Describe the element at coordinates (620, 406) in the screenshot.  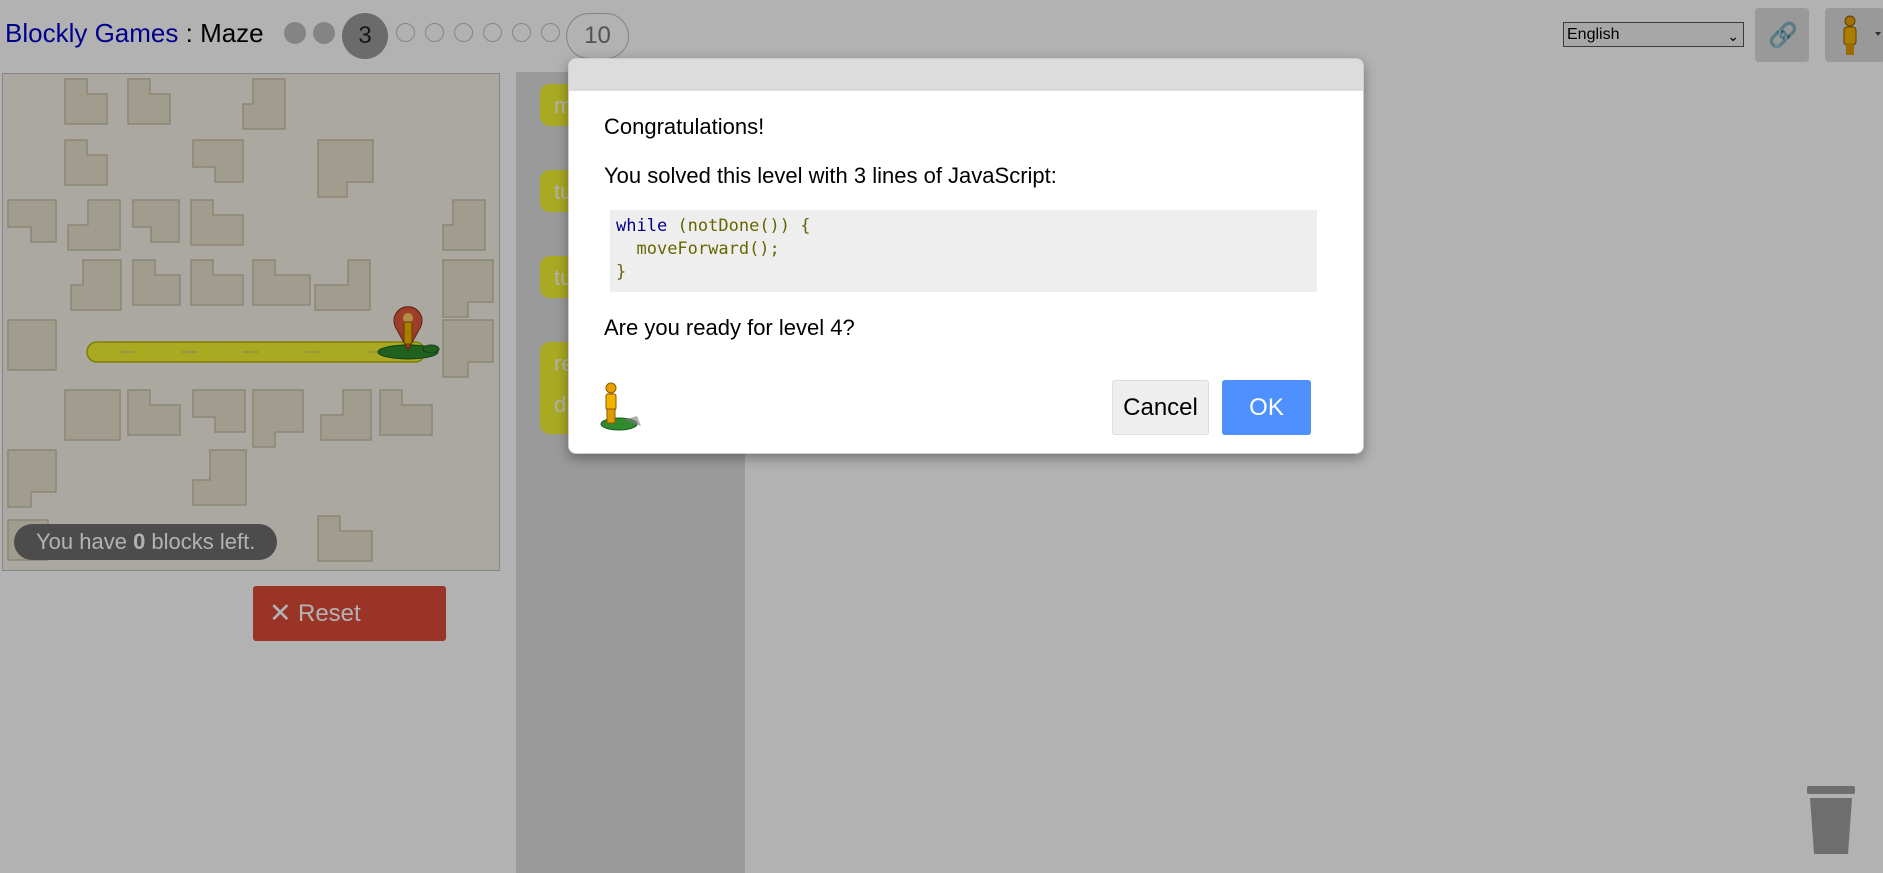
I see `pegman-icon` at that location.